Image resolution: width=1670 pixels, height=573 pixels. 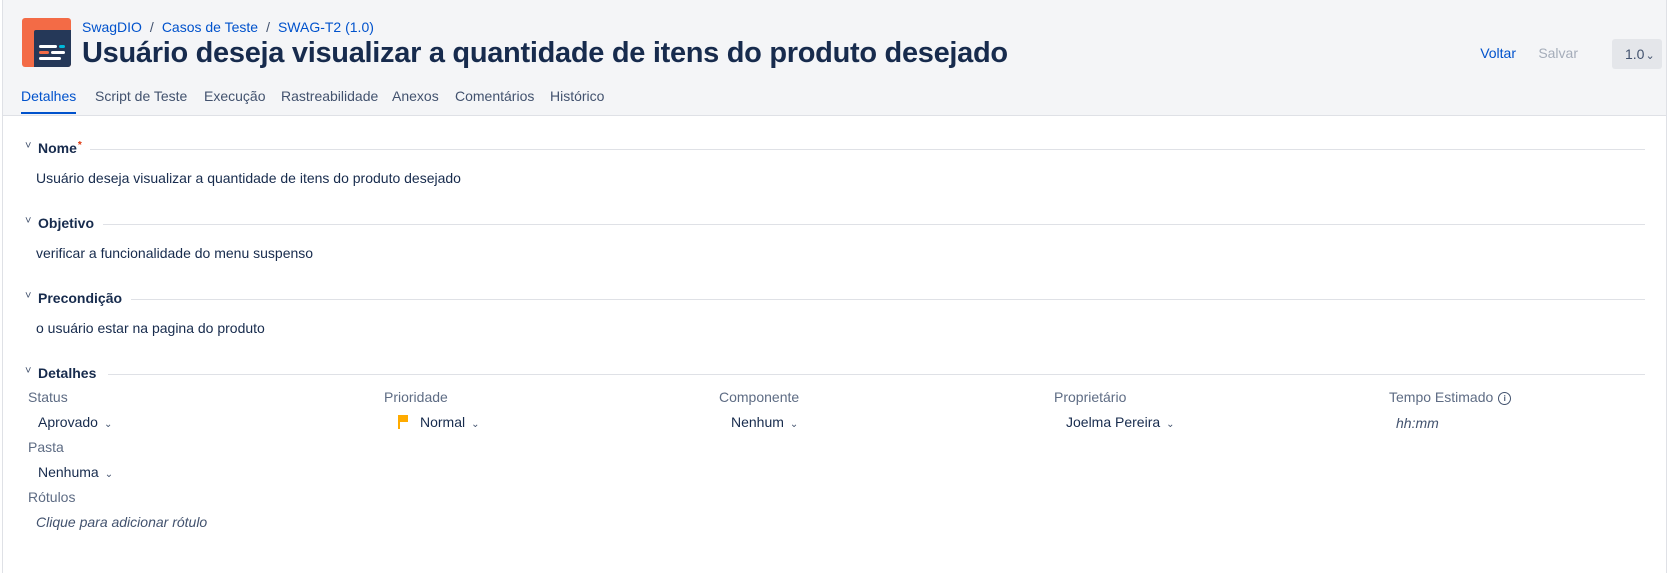 What do you see at coordinates (121, 522) in the screenshot?
I see `add-label-input: Clique para adicionar rótulo` at bounding box center [121, 522].